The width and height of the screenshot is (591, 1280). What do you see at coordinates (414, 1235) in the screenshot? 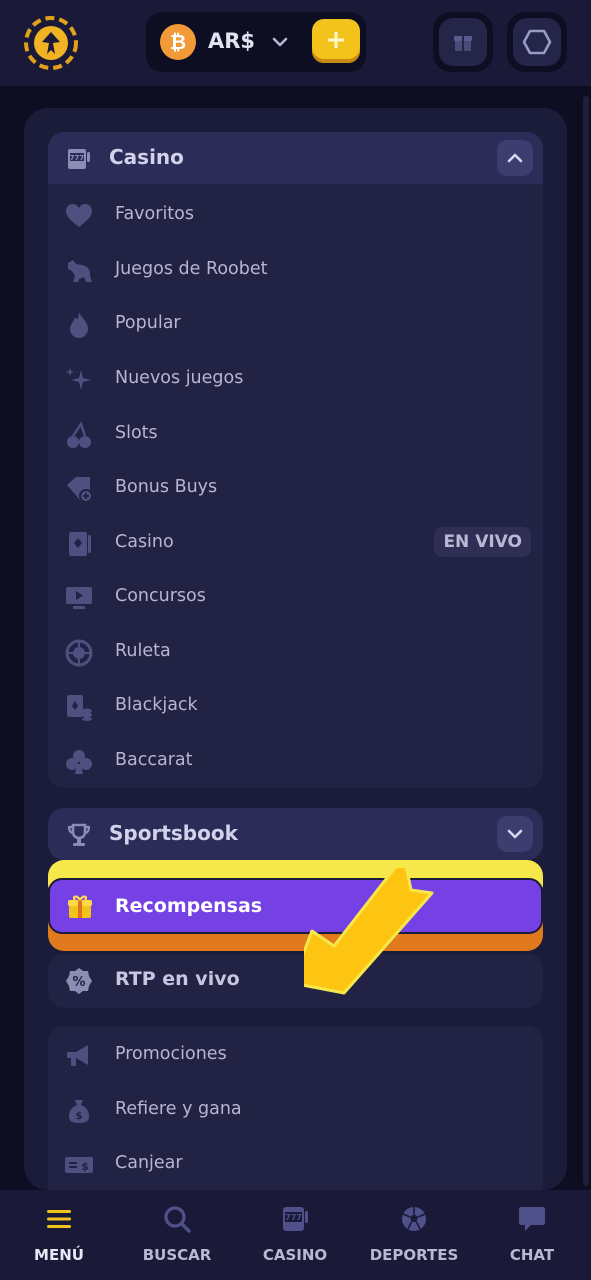
I see `nav-deportes: DEPORTES` at bounding box center [414, 1235].